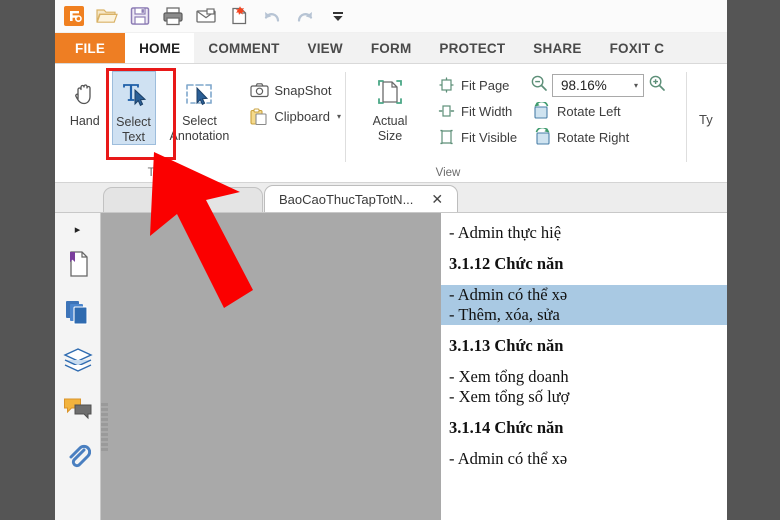  What do you see at coordinates (593, 137) in the screenshot?
I see `rotate-right-label: Rotate Right` at bounding box center [593, 137].